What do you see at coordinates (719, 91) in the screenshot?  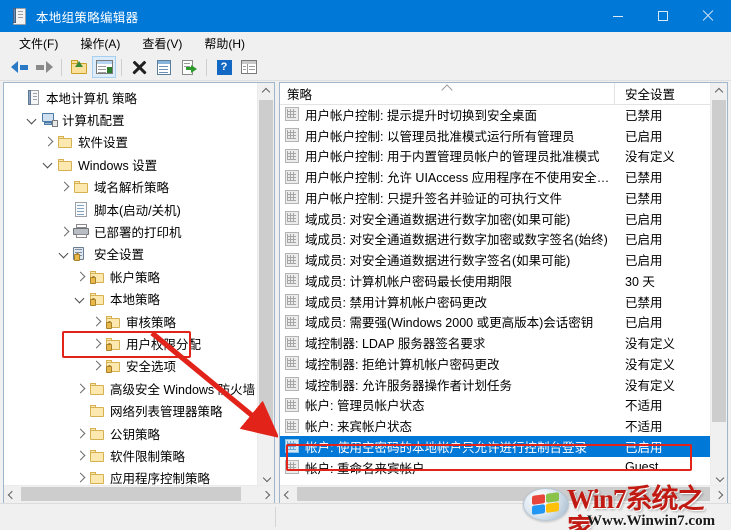 I see `list-scroll-up-button` at bounding box center [719, 91].